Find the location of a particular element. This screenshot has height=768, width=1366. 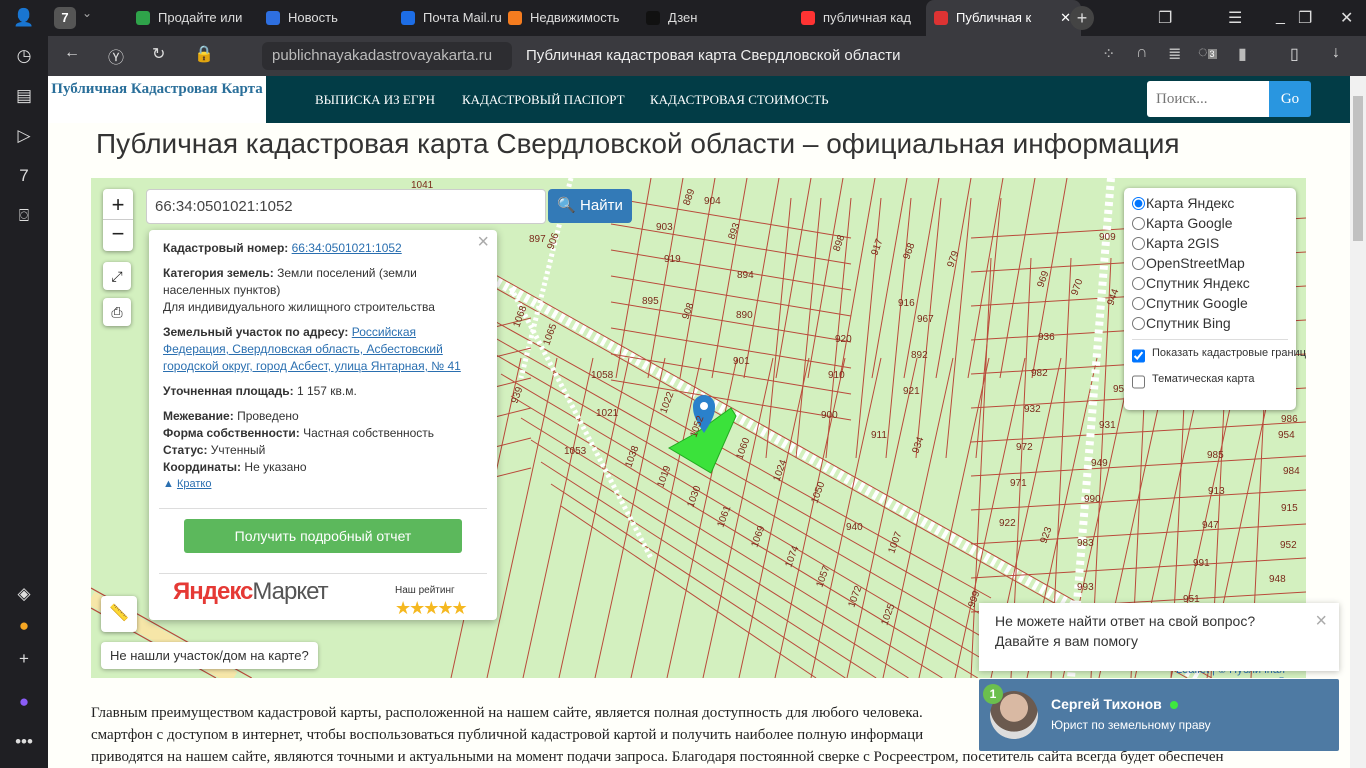

scrollbar-thumb is located at coordinates (1358, 168).